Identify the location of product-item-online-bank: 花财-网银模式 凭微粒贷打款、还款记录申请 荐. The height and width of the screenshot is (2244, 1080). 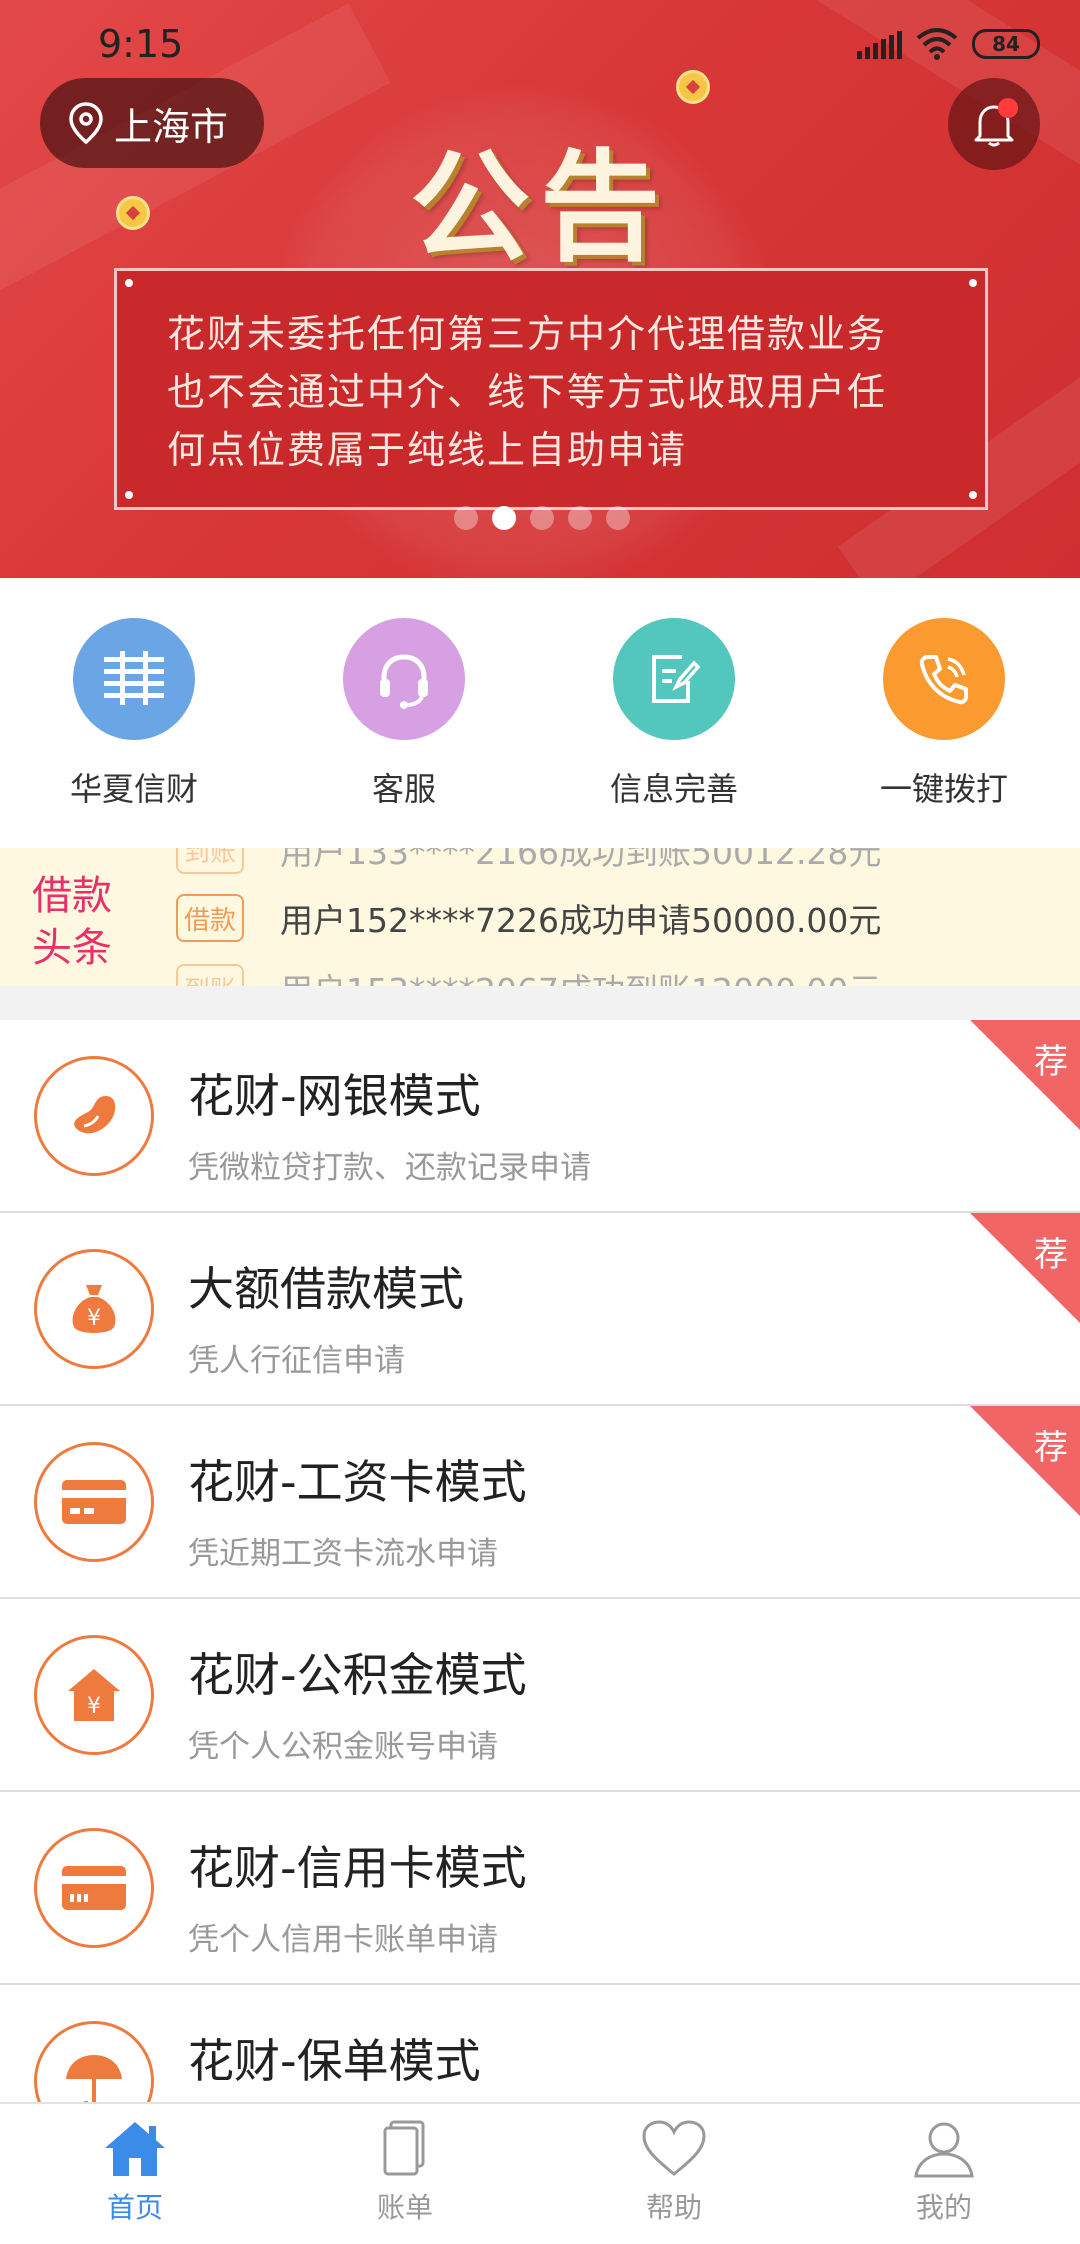
(540, 1116).